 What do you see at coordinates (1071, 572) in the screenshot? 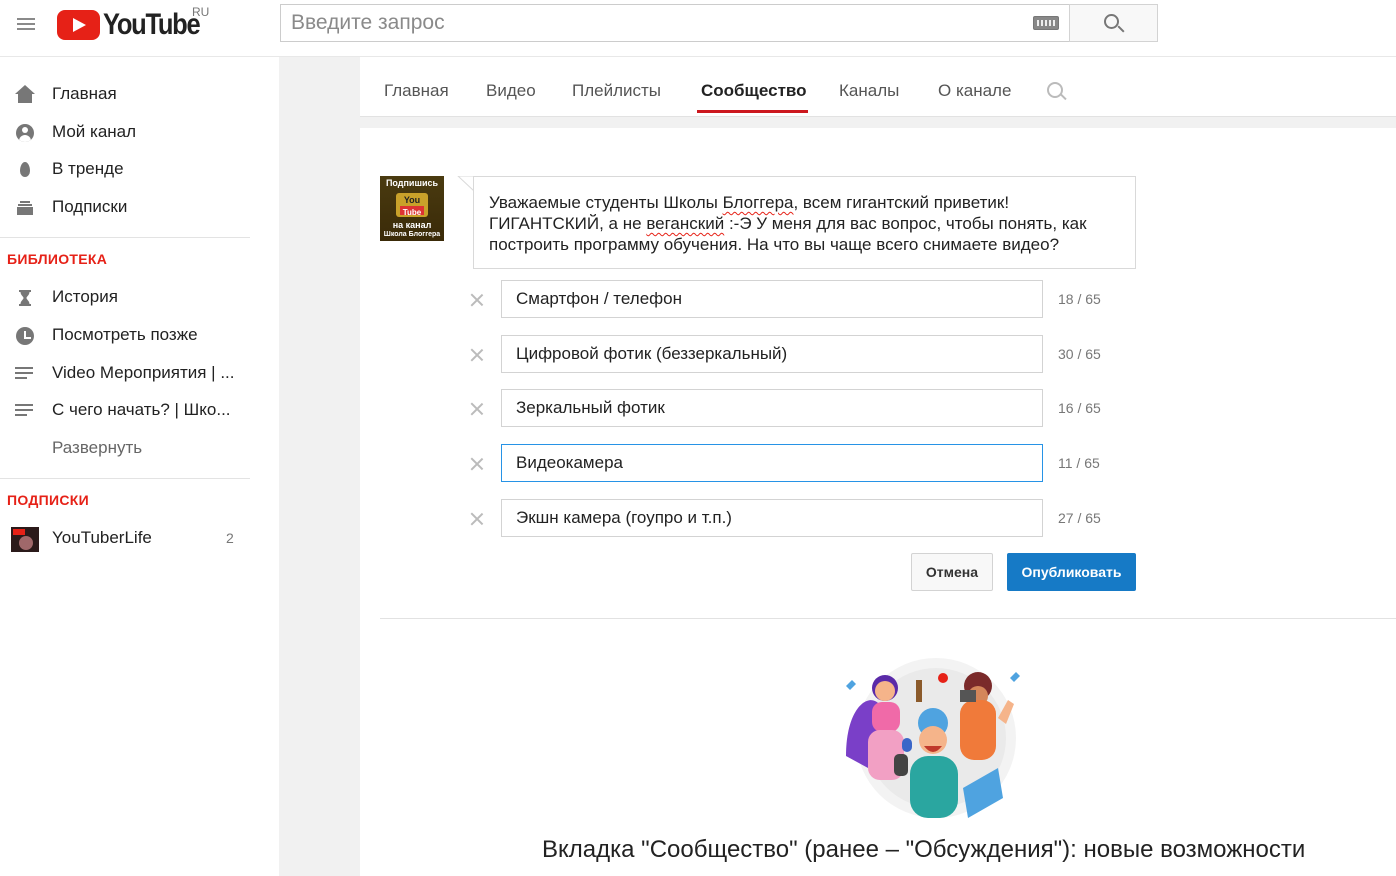
I see `publish-button: Опубликовать` at bounding box center [1071, 572].